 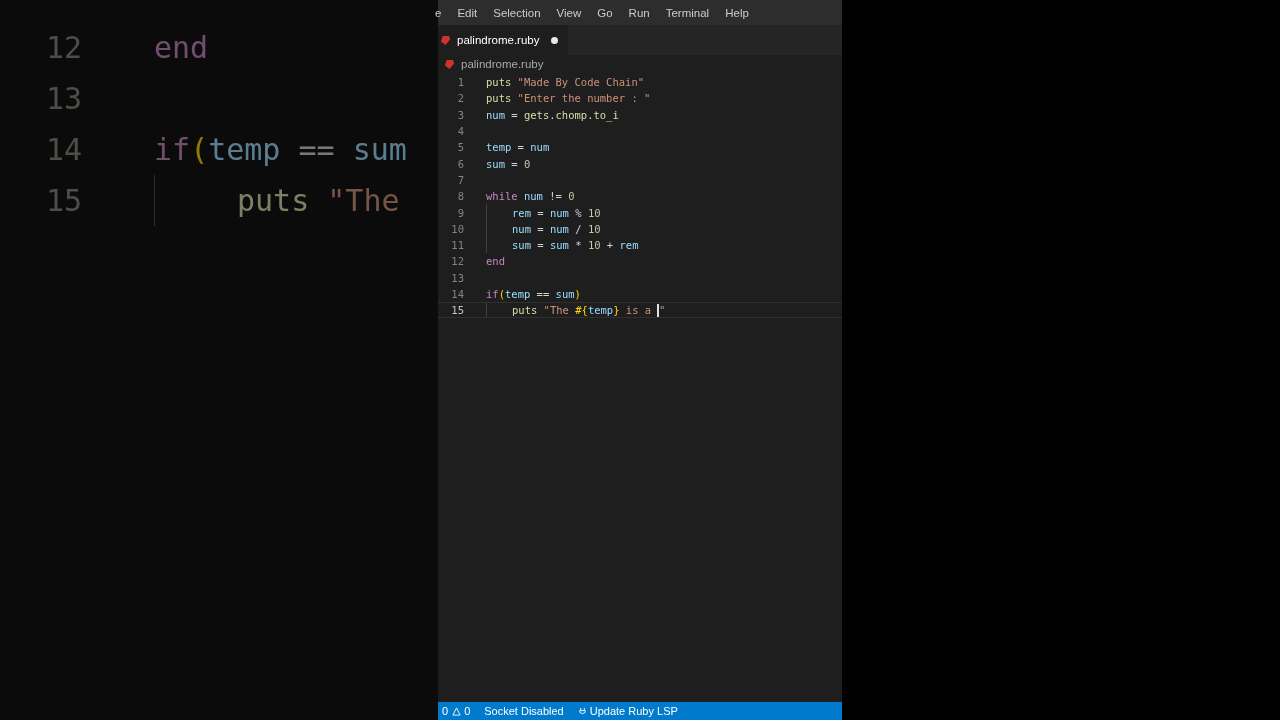 What do you see at coordinates (460, 131) in the screenshot?
I see `line-number: 4` at bounding box center [460, 131].